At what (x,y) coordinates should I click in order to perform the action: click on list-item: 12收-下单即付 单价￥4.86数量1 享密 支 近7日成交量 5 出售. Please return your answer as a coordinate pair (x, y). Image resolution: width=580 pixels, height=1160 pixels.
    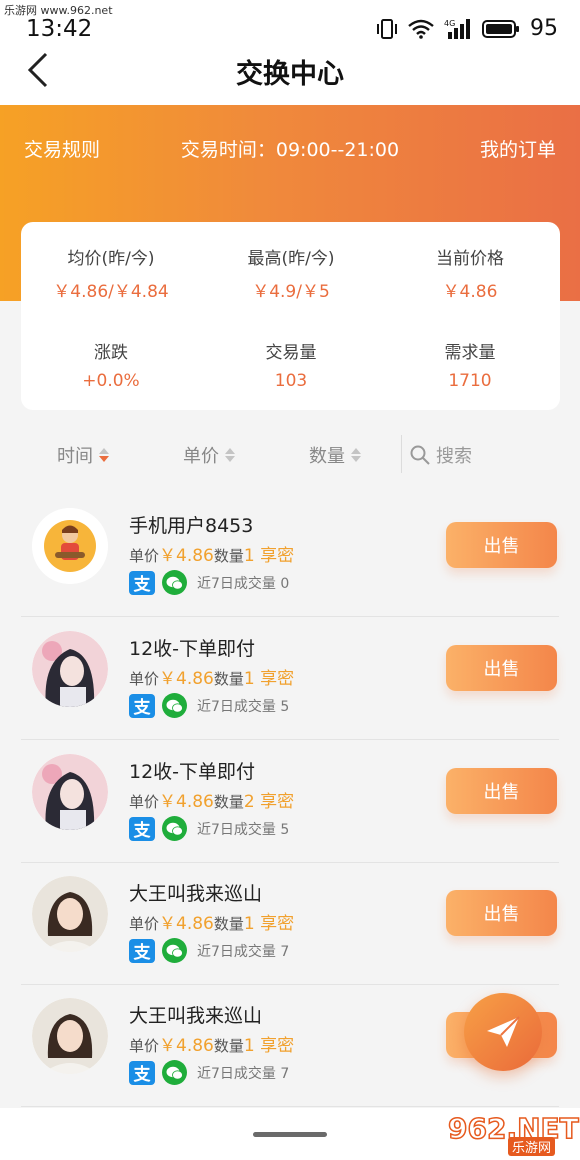
    Looking at the image, I should click on (290, 678).